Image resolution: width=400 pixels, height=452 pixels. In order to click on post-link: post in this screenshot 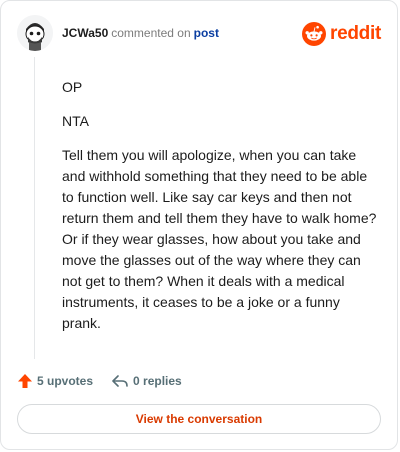, I will do `click(206, 33)`.